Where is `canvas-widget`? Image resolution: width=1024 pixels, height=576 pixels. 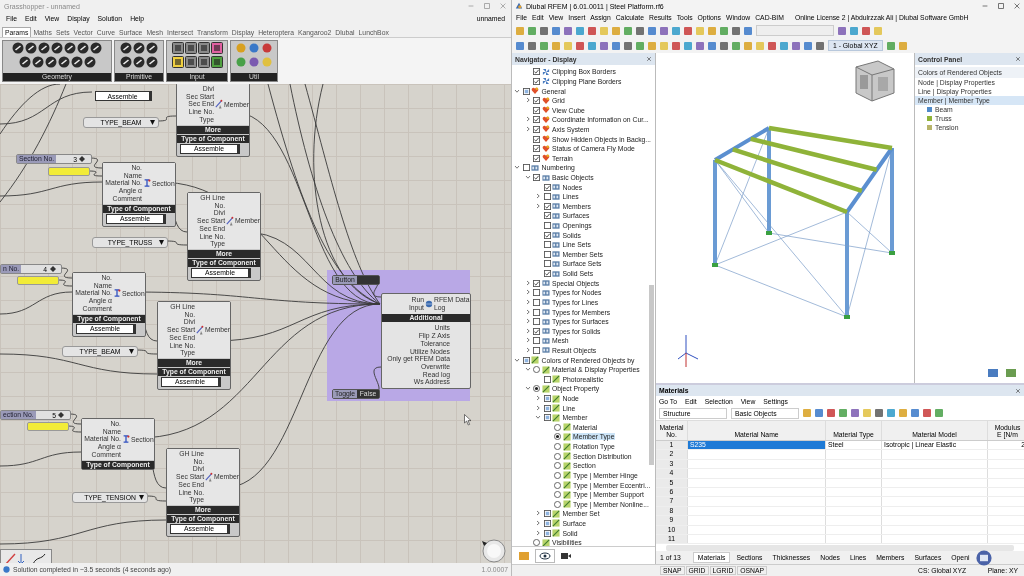
canvas-widget is located at coordinates (26, 556).